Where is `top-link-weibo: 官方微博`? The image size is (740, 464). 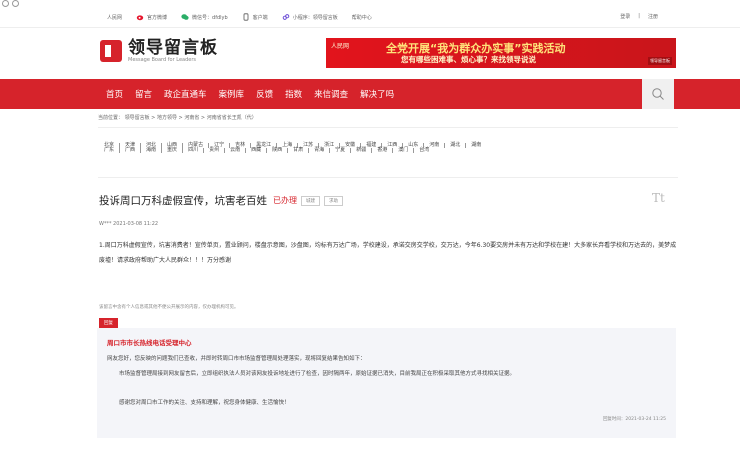
top-link-weibo: 官方微博 is located at coordinates (151, 17).